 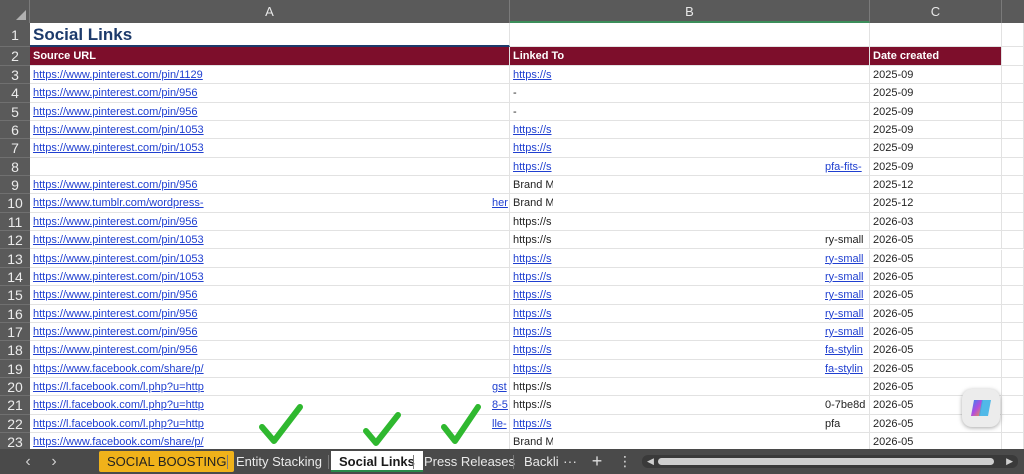 I want to click on row-header: 22, so click(x=15, y=424).